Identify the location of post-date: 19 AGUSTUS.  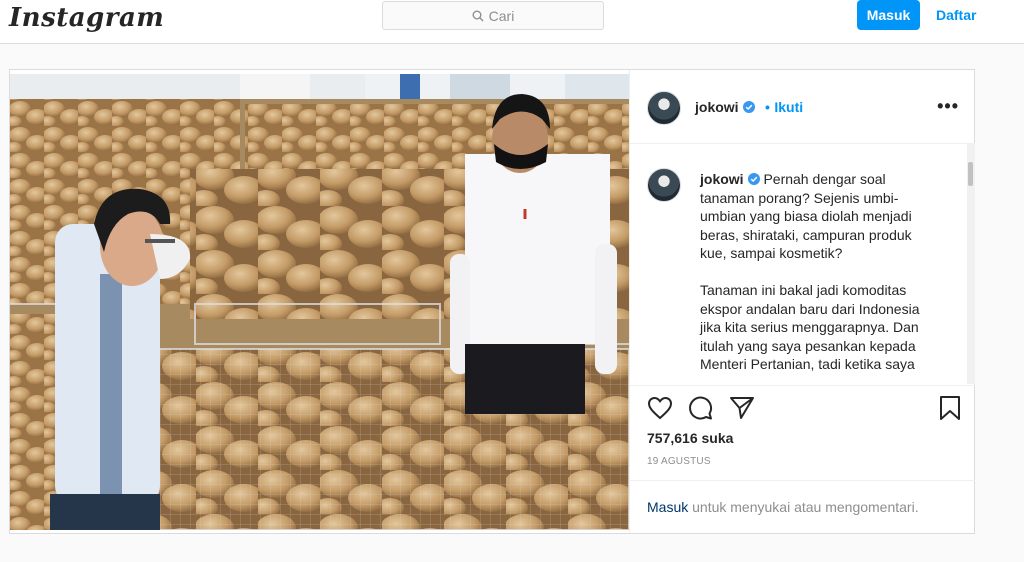
(679, 461).